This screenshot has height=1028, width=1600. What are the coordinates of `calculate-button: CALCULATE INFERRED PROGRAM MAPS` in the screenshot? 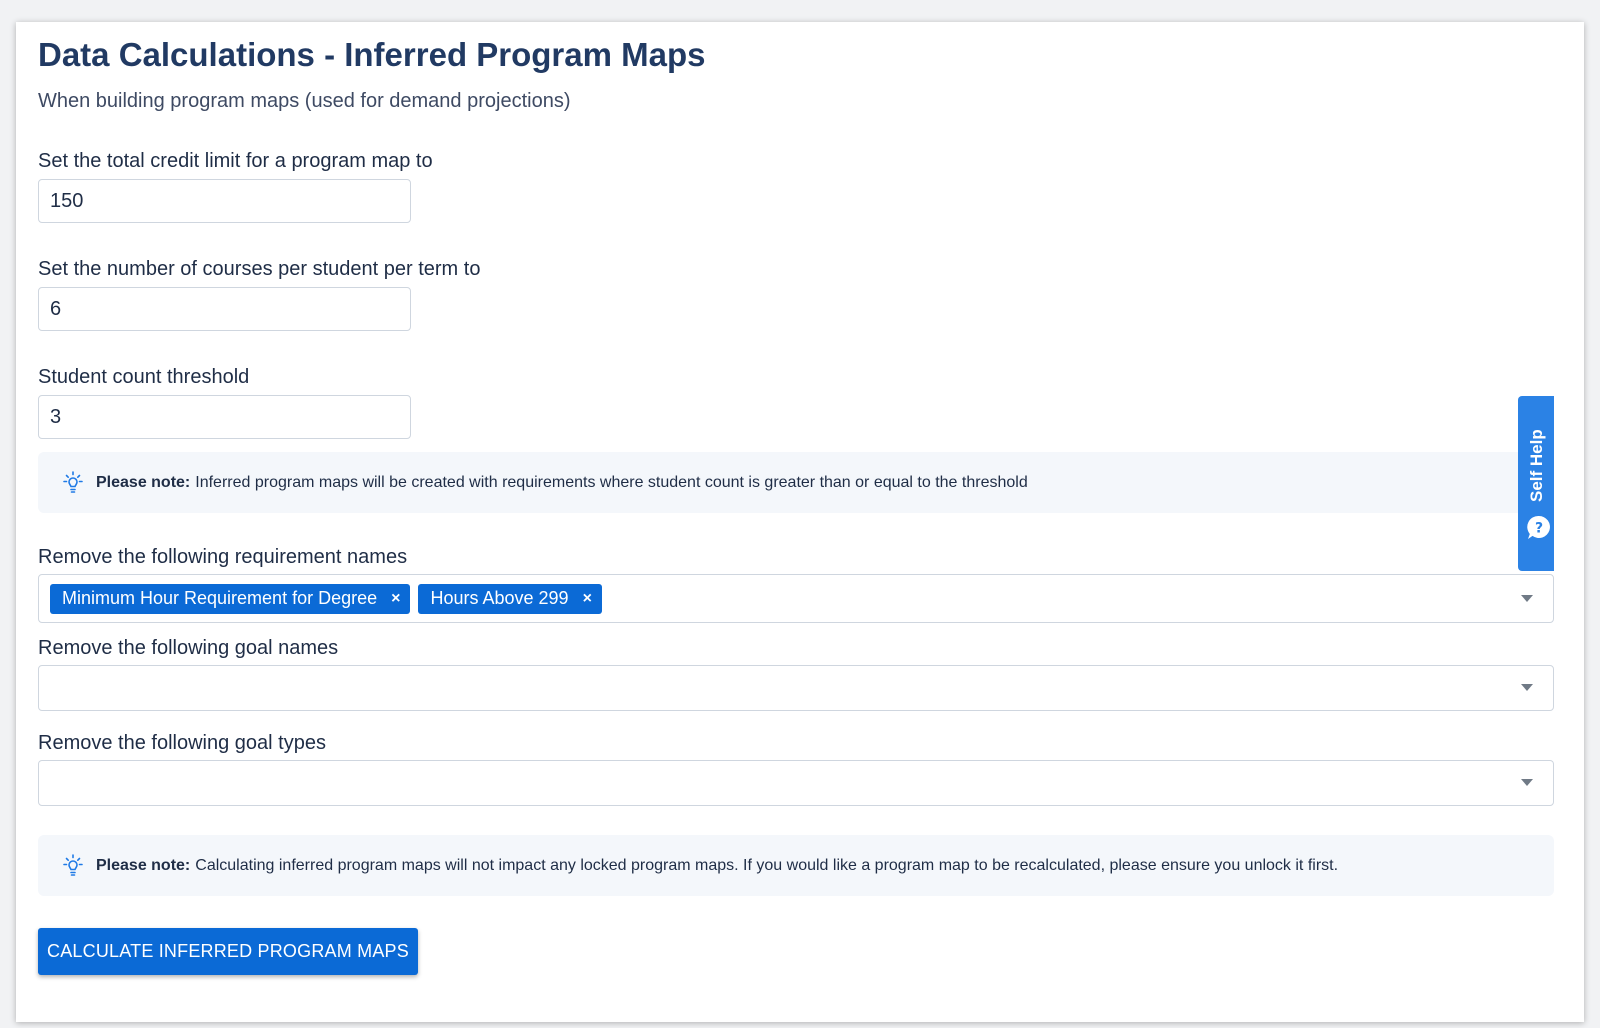 It's located at (228, 951).